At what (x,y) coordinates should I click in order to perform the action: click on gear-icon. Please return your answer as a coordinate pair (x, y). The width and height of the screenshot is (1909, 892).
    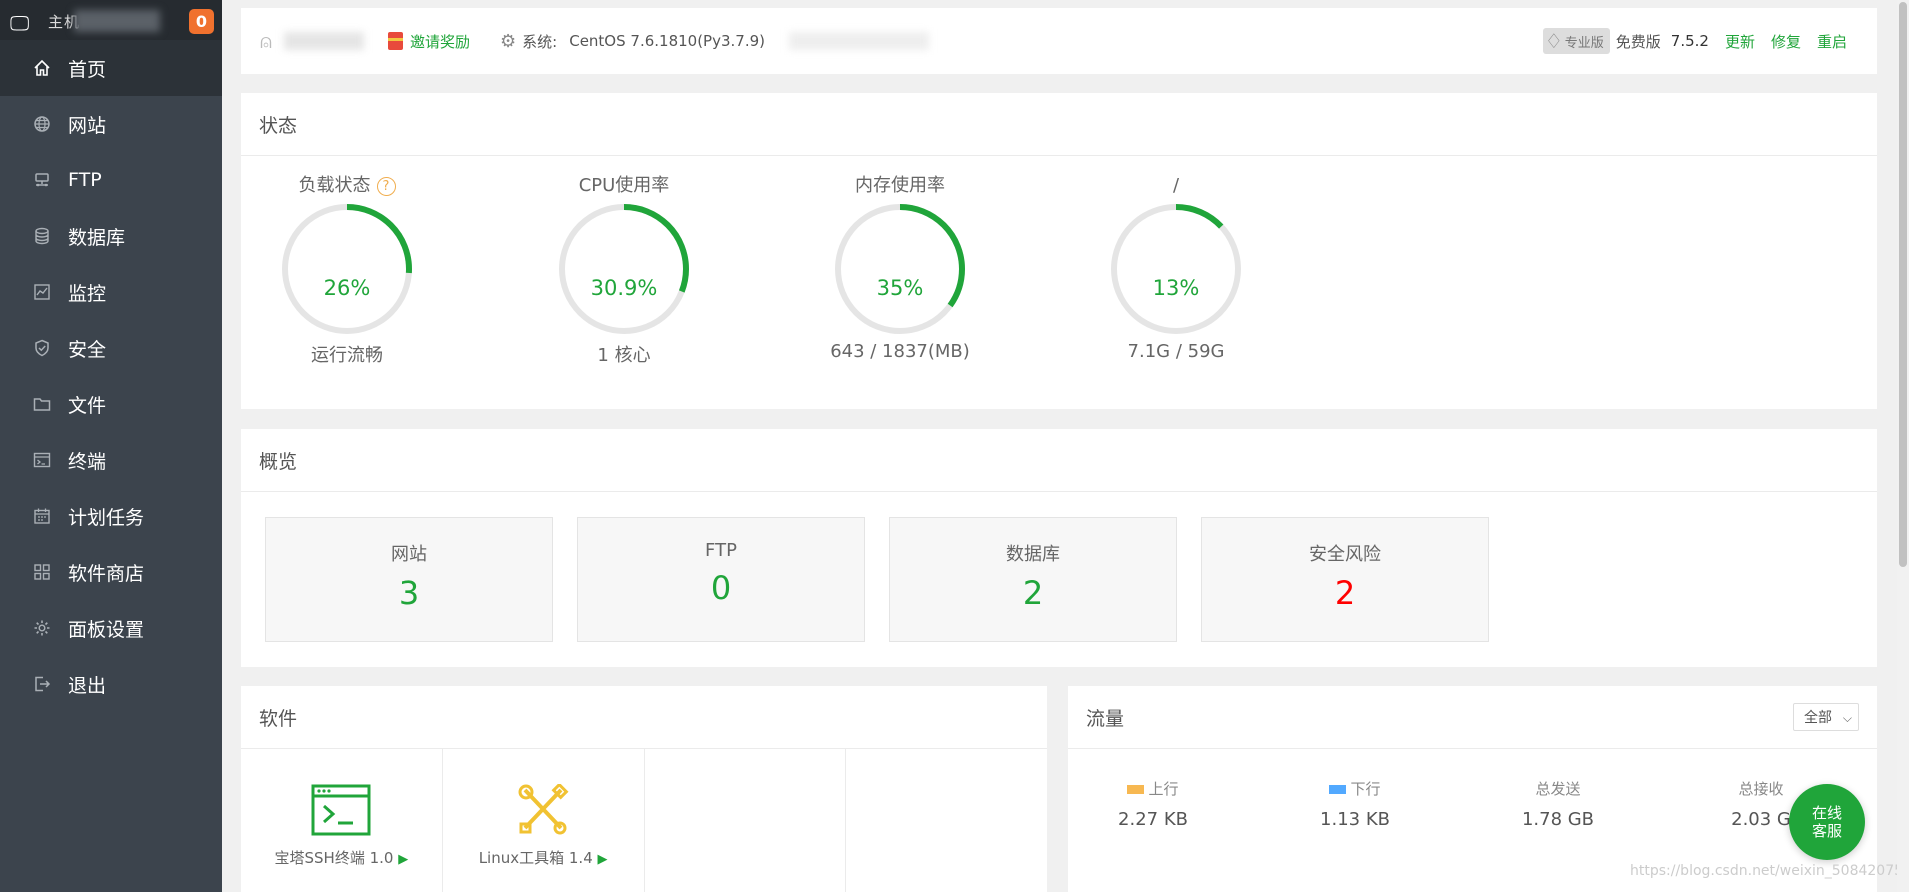
    Looking at the image, I should click on (42, 628).